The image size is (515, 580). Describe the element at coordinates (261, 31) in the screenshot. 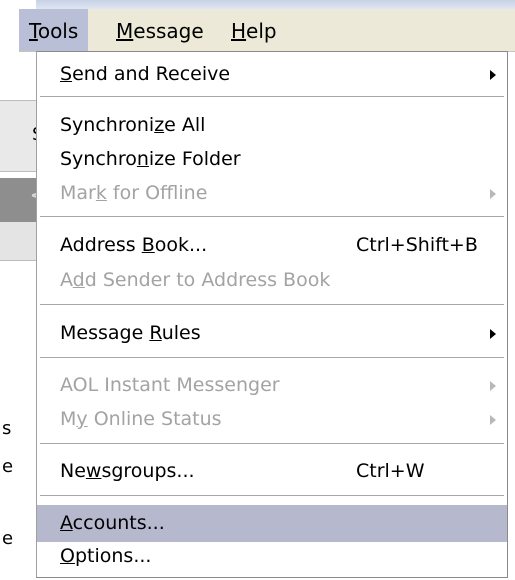

I see `menu-help-label: elp` at that location.